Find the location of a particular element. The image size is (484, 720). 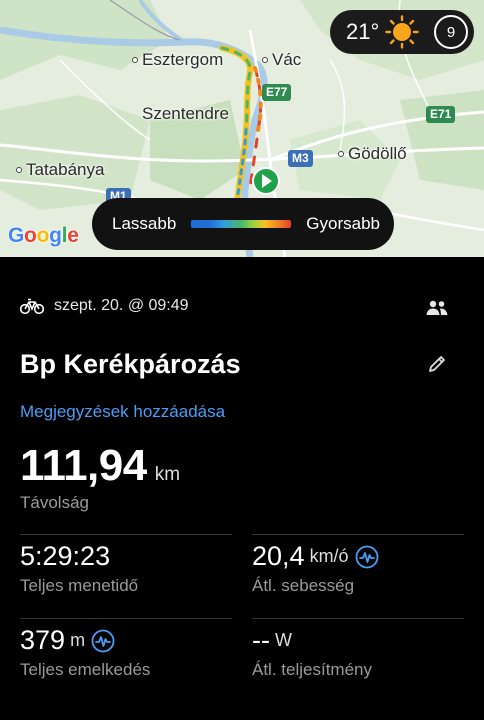

map-label-szentendre: Szentendre is located at coordinates (185, 113).